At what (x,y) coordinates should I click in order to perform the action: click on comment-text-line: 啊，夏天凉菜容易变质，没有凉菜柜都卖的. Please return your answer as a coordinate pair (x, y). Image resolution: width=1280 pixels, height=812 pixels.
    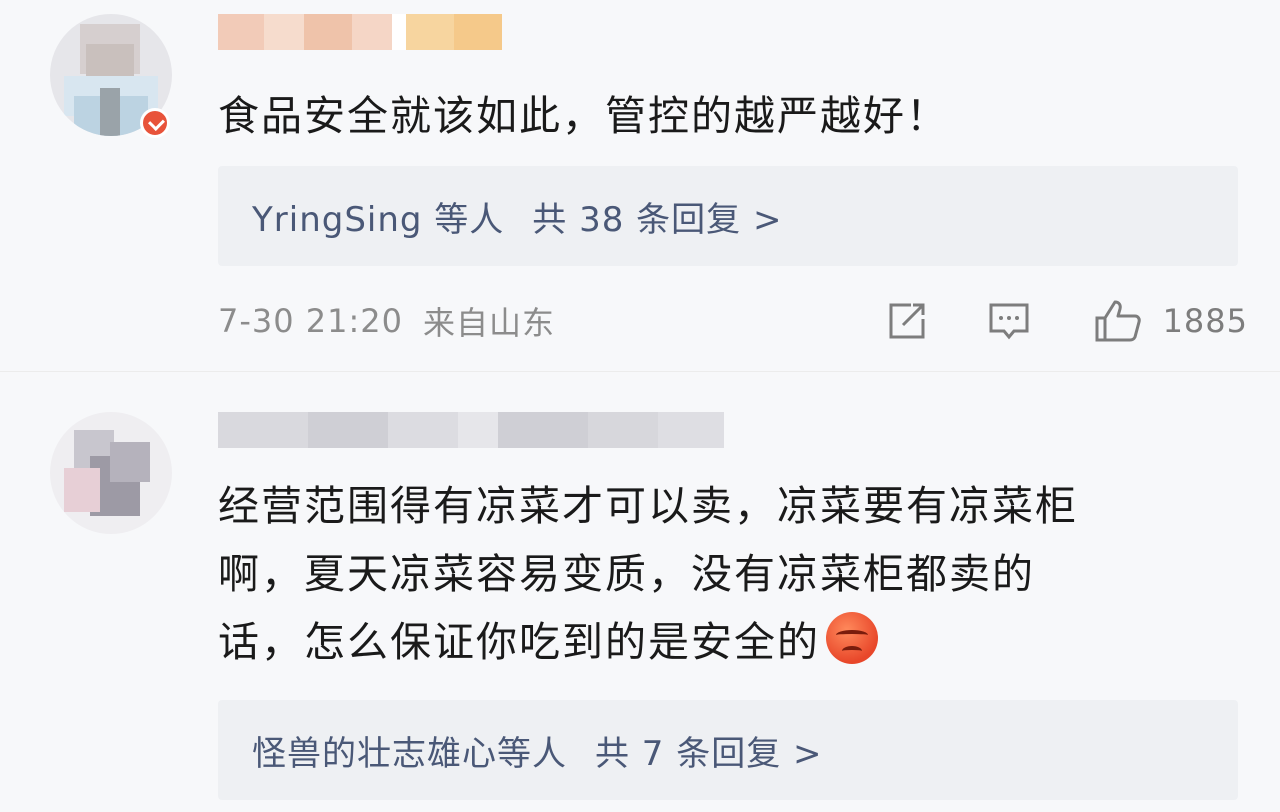
    Looking at the image, I should click on (626, 574).